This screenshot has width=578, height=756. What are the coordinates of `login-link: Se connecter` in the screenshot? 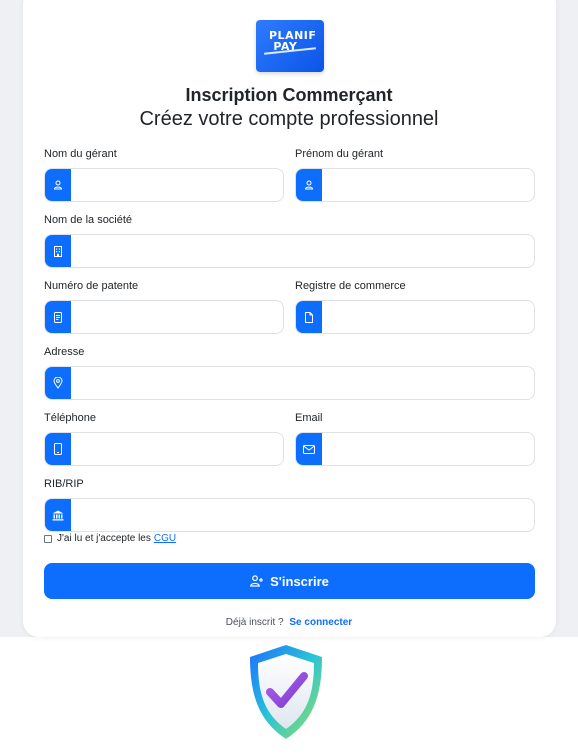 It's located at (320, 622).